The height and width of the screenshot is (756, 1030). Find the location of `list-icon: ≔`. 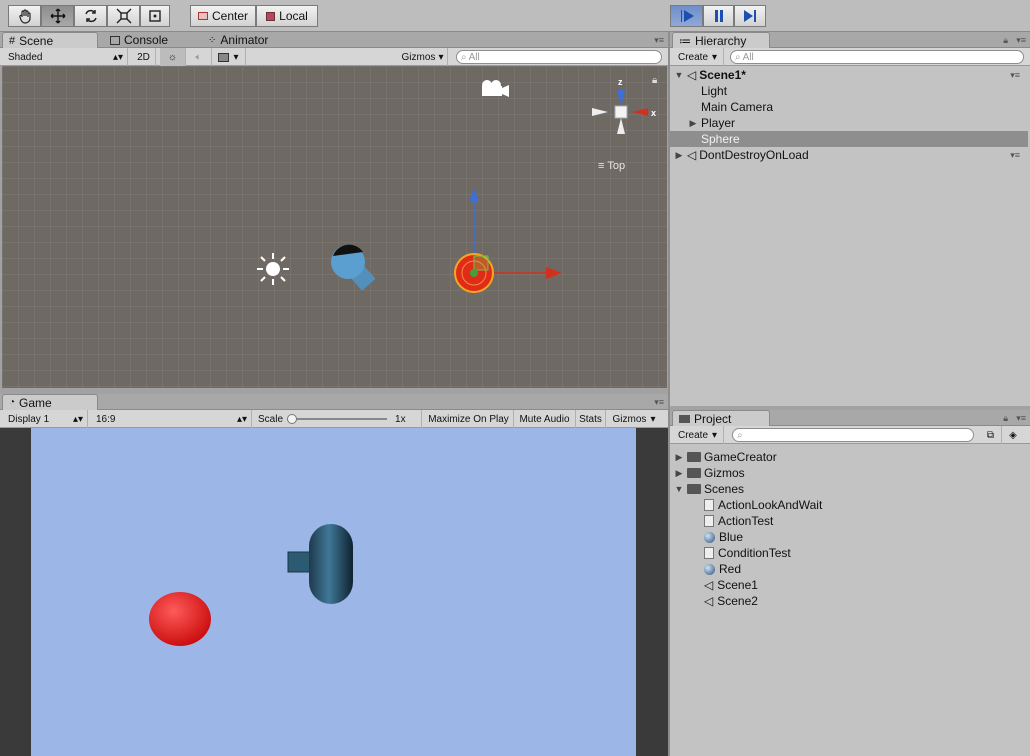

list-icon: ≔ is located at coordinates (685, 40).